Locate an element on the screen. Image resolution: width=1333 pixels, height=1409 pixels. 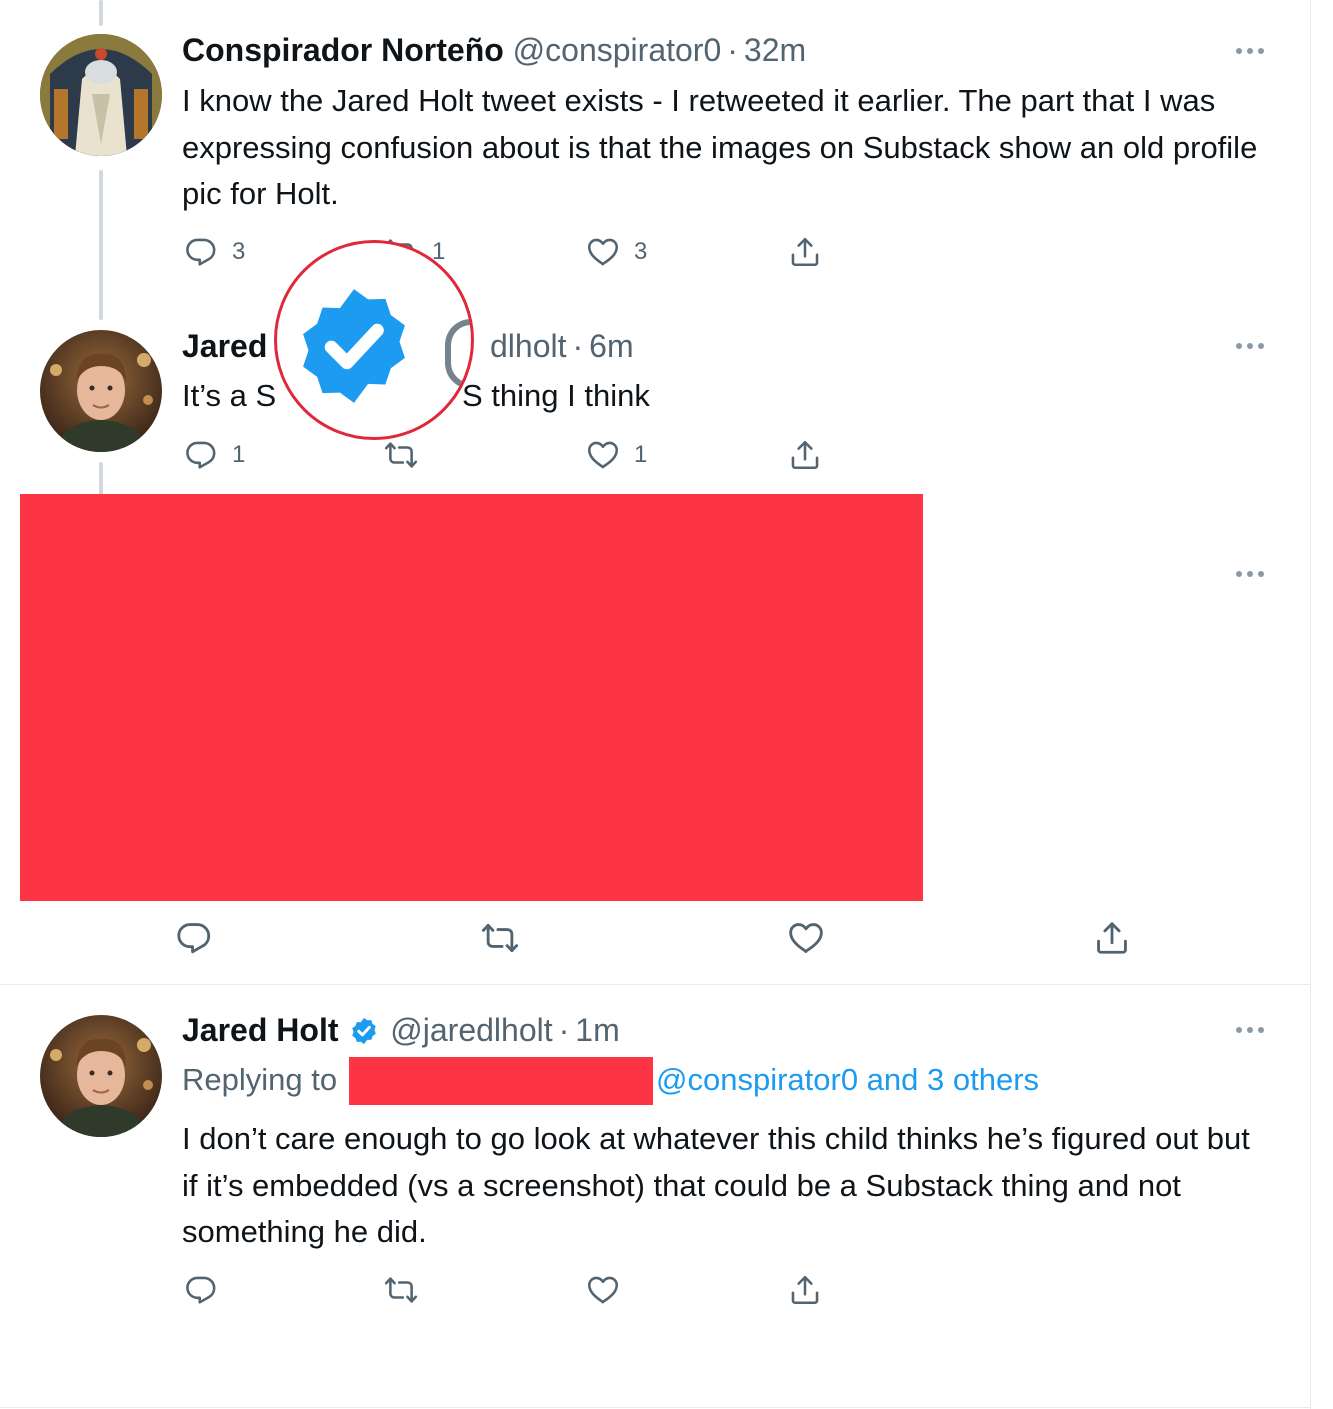
tweet-header: Jared Holt @jaredlholt · 1m is located at coordinates (401, 1030).